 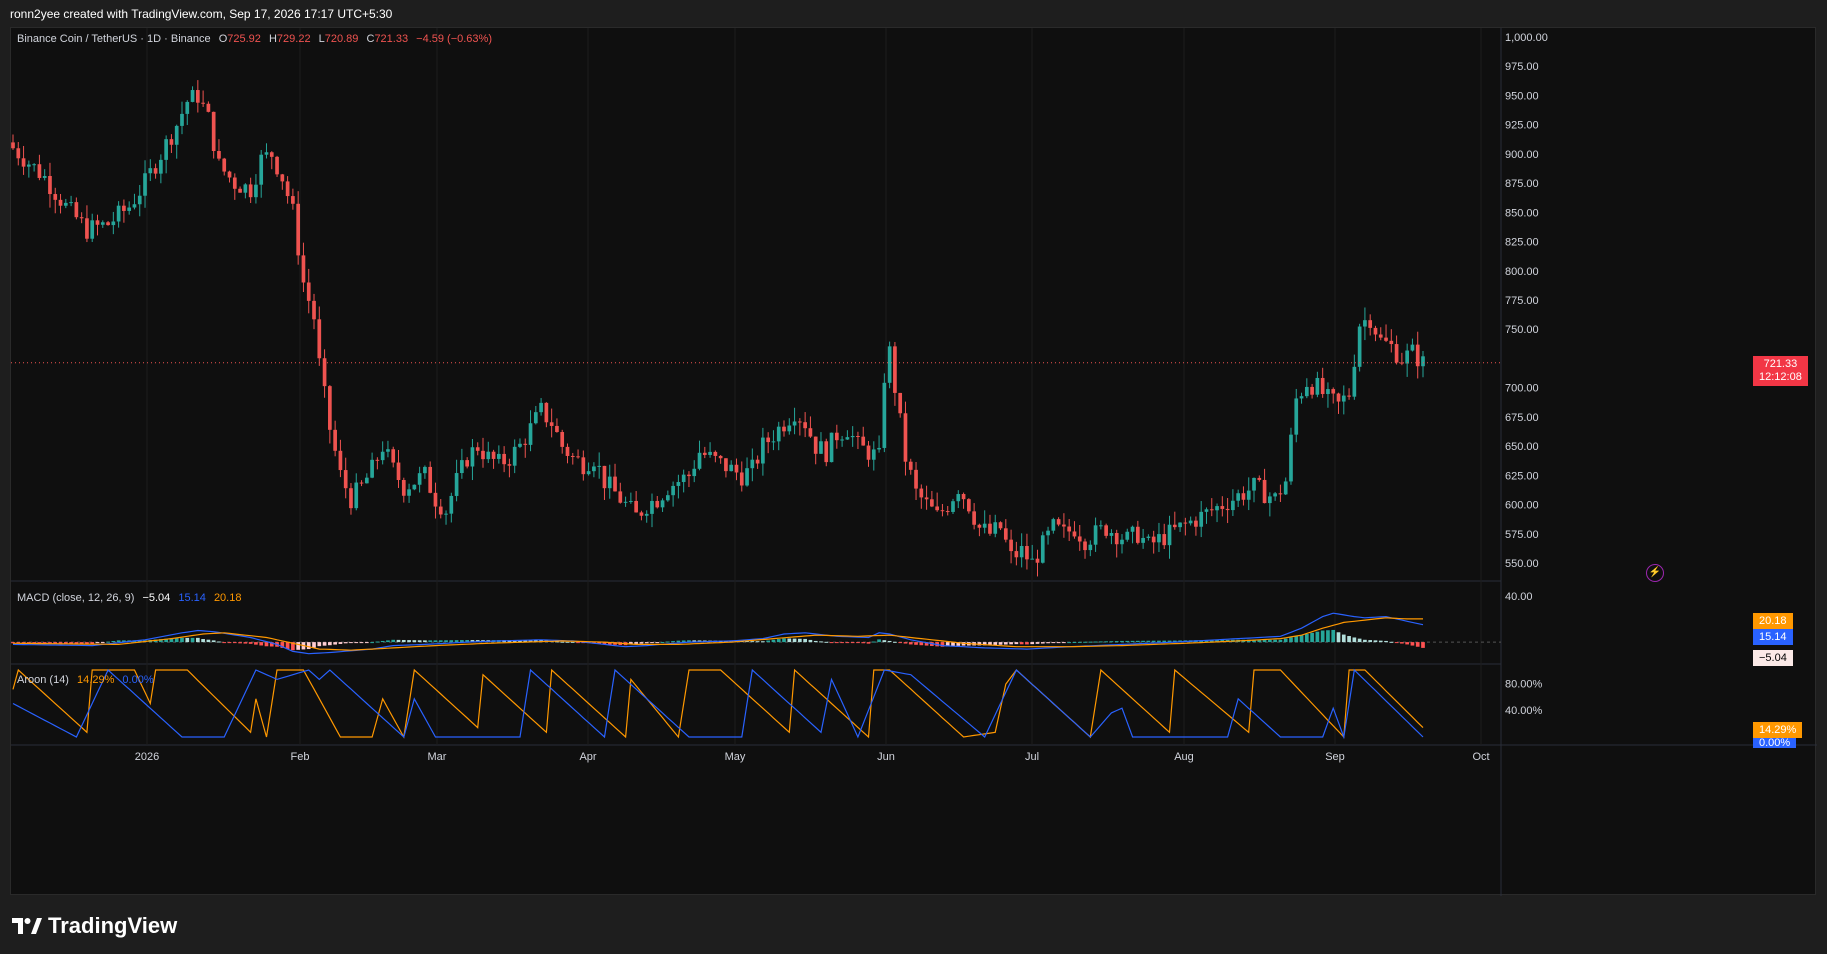 I want to click on aroon-legend: Aroon (14) 14.29% 0.00%, so click(x=88, y=680).